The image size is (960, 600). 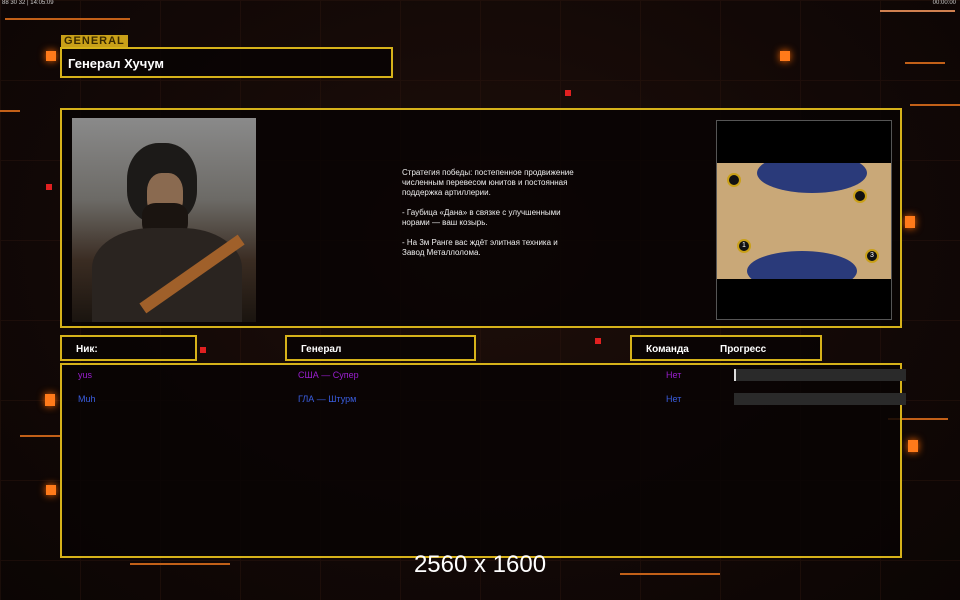 I want to click on player-nick: yus, so click(x=85, y=375).